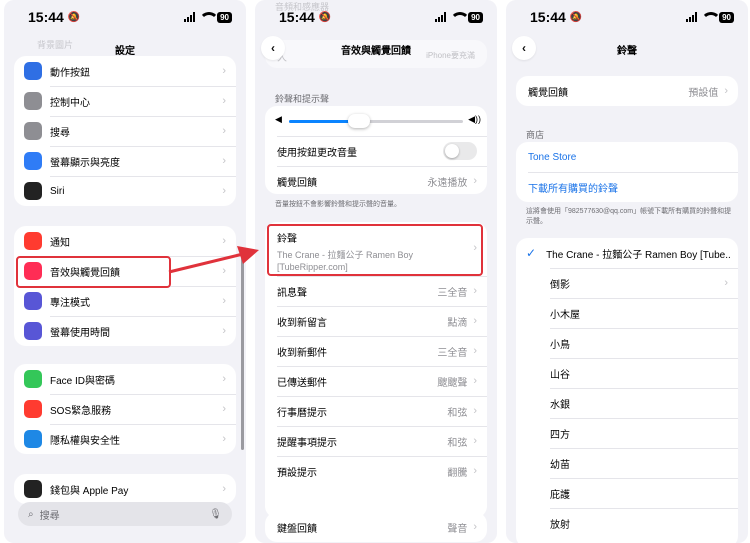 Image resolution: width=750 pixels, height=543 pixels. I want to click on change-with-buttons-label: 使用按鈕更改音量, so click(317, 153).